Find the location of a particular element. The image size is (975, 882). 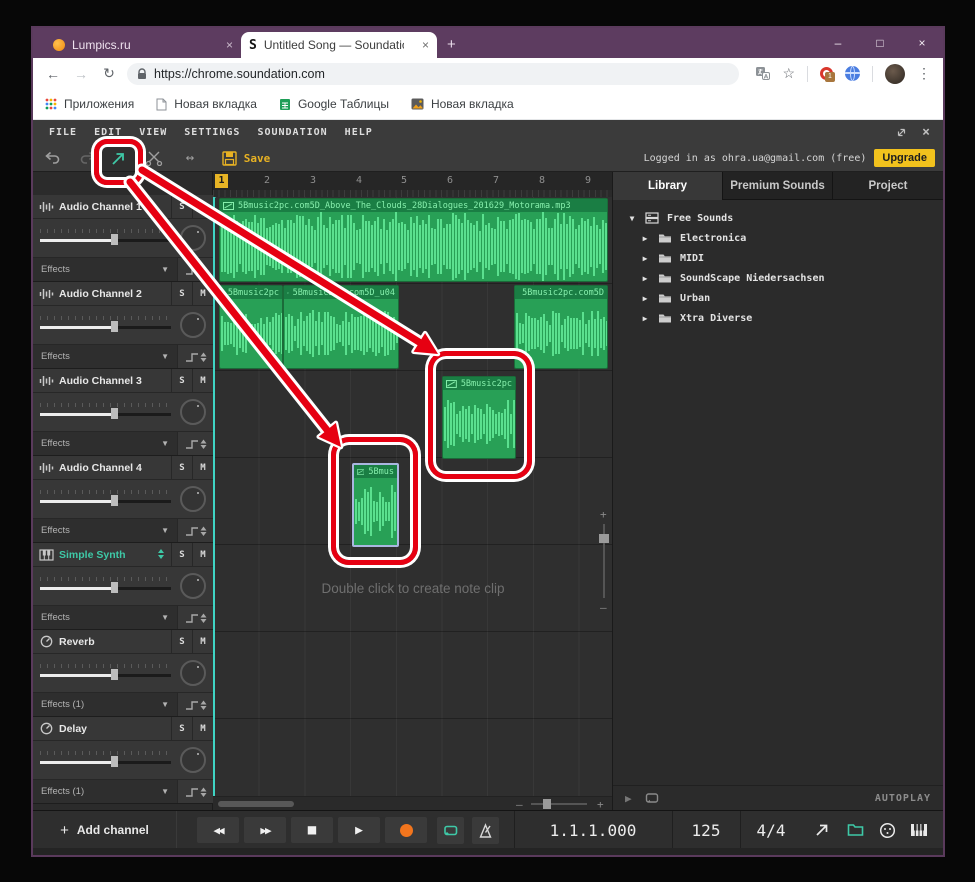

fast-forward-button: ▶▶ is located at coordinates (265, 830).